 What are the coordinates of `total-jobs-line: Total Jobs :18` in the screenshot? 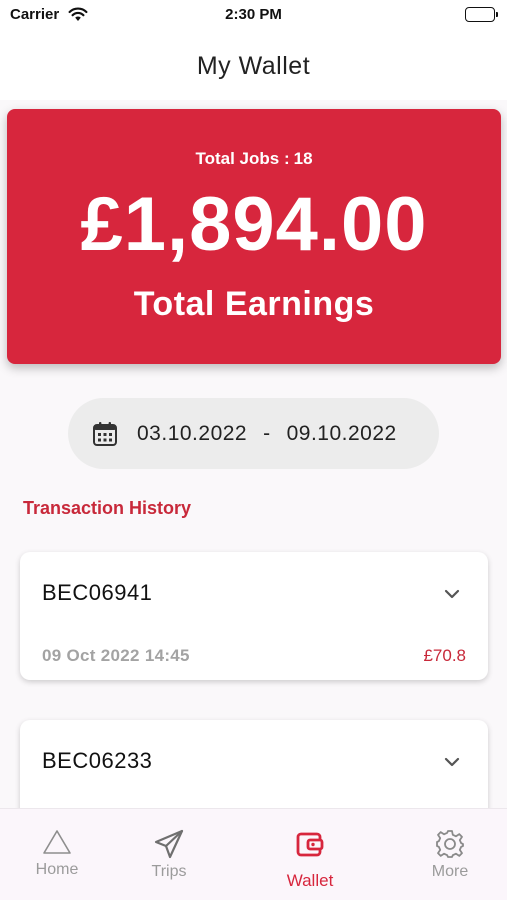 It's located at (254, 159).